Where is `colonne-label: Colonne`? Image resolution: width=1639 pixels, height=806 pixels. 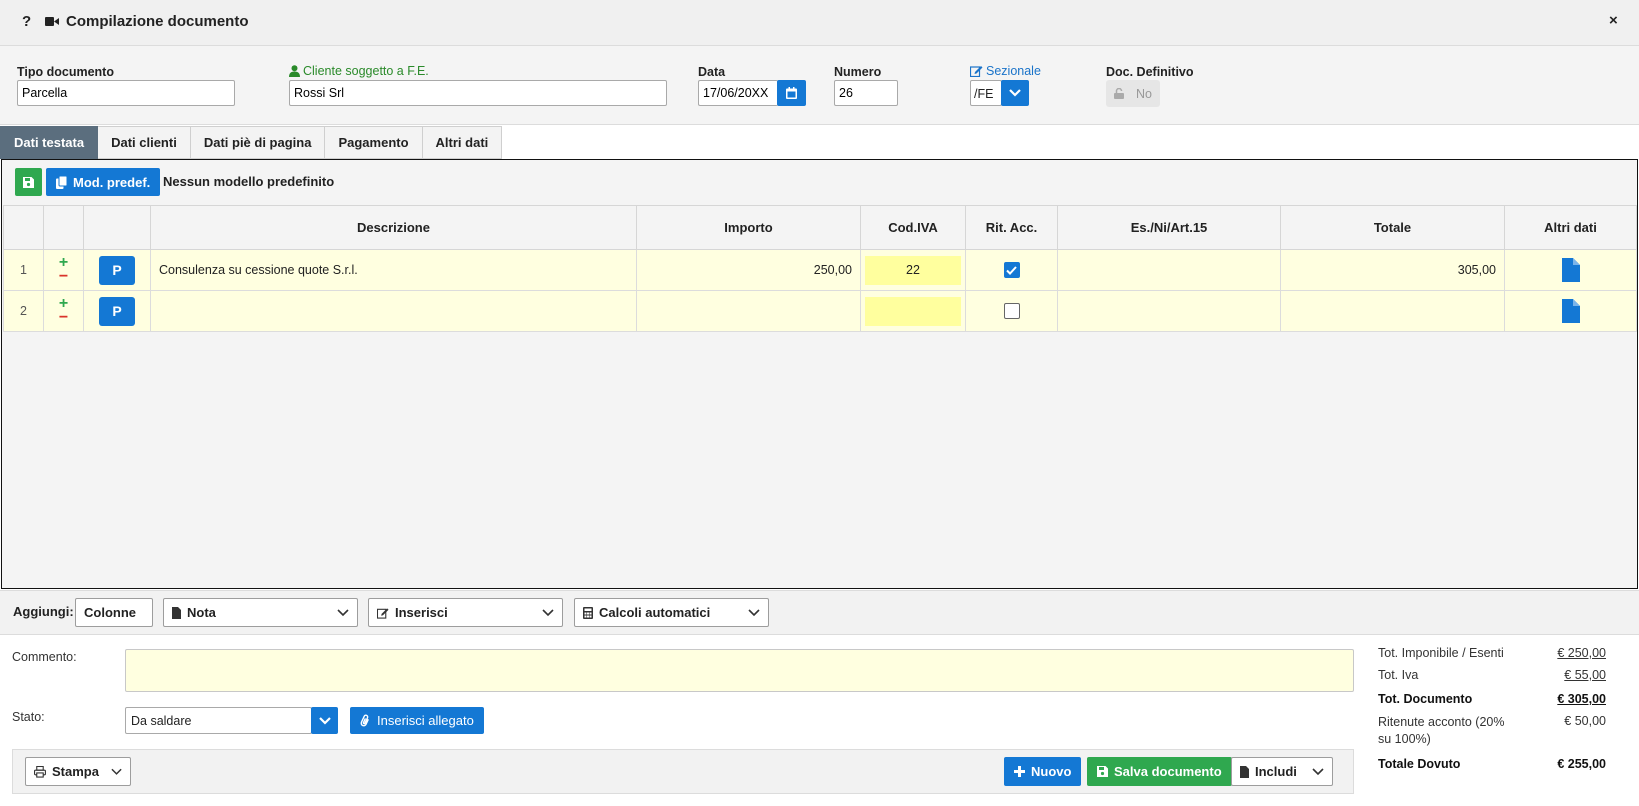
colonne-label: Colonne is located at coordinates (110, 612).